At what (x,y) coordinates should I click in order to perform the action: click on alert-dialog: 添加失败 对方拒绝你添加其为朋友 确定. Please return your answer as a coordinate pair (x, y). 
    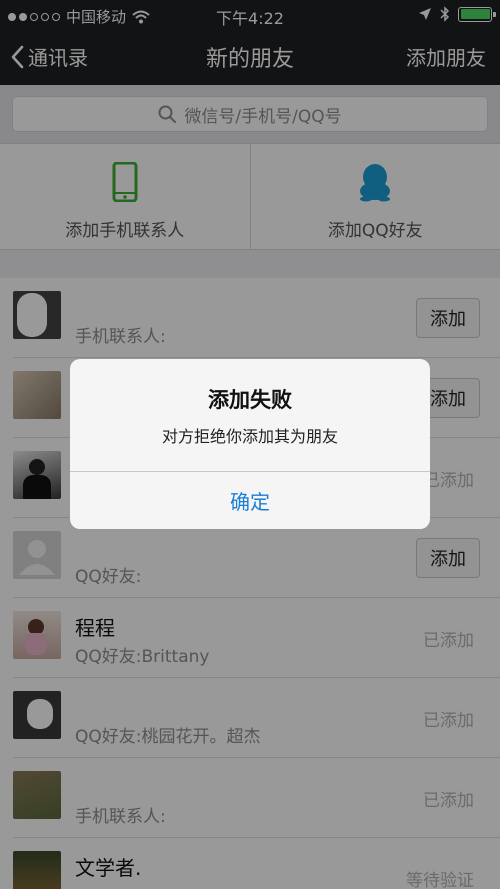
    Looking at the image, I should click on (250, 444).